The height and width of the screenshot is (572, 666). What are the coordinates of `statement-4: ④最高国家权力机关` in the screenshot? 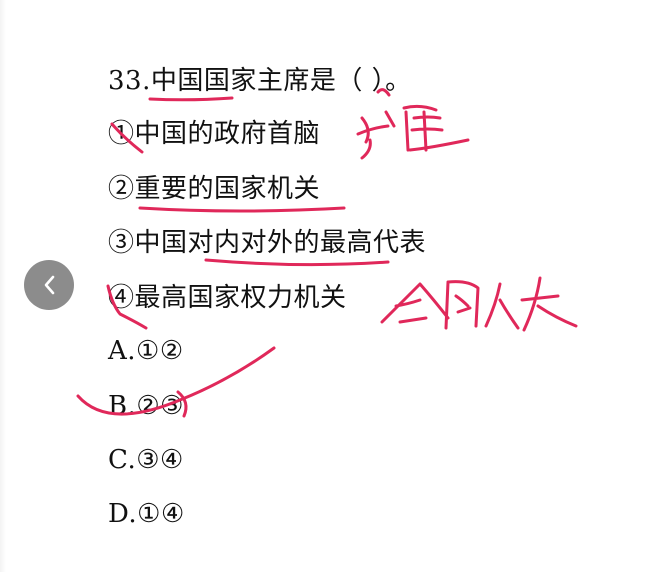 It's located at (227, 298).